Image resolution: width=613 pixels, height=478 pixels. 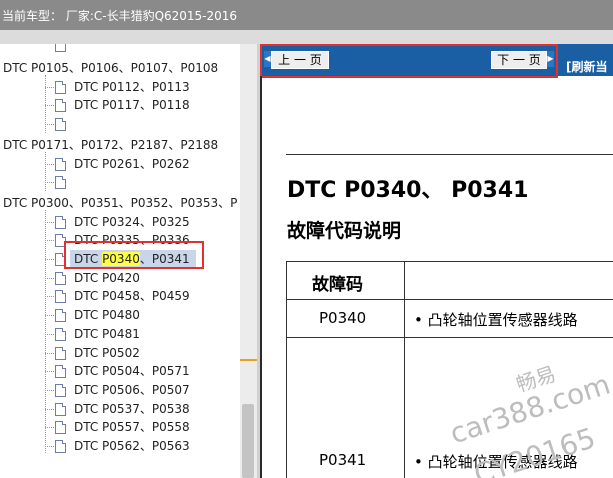 What do you see at coordinates (107, 334) in the screenshot?
I see `tree-item: DTC P0481` at bounding box center [107, 334].